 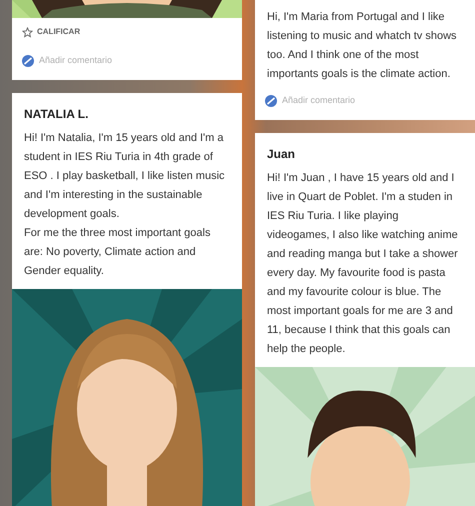 I want to click on post-text: Hi, I'm Maria from Portugal and I like listening to music and whatch tv shows too. And I think one of the most importants goals is the climate action., so click(x=362, y=46).